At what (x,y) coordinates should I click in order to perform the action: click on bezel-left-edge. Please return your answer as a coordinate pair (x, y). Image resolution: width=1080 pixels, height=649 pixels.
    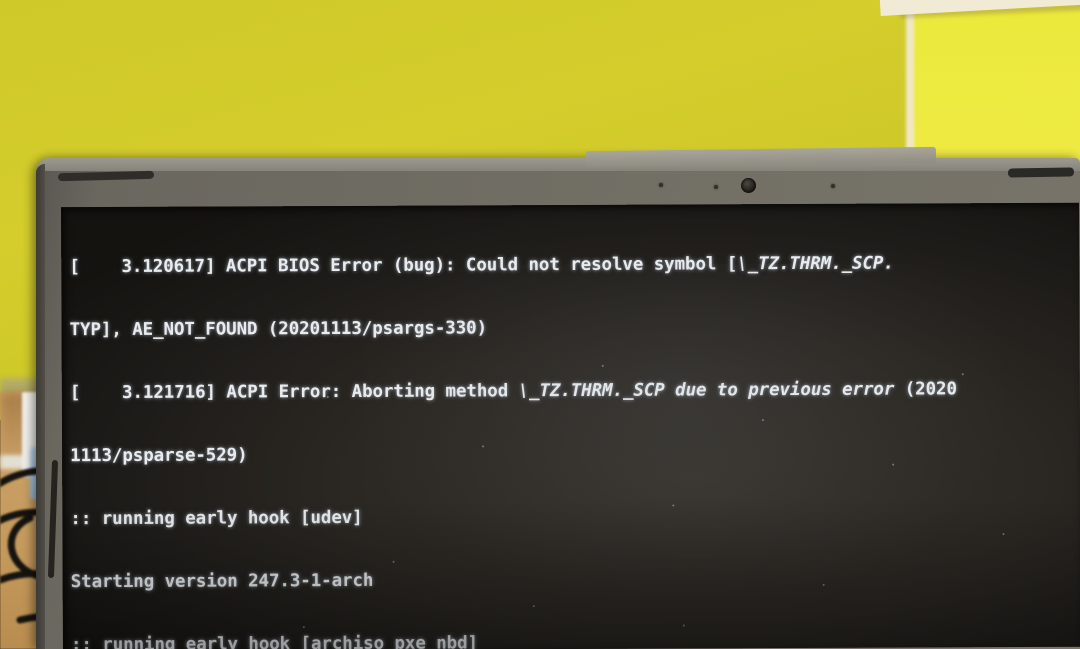
    Looking at the image, I should click on (40, 406).